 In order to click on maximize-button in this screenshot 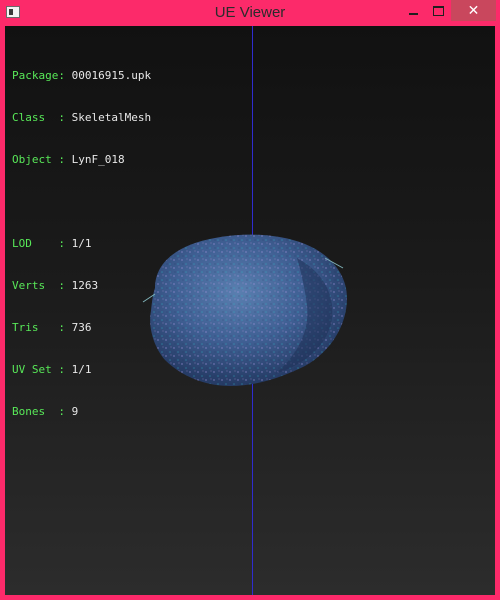, I will do `click(438, 10)`.